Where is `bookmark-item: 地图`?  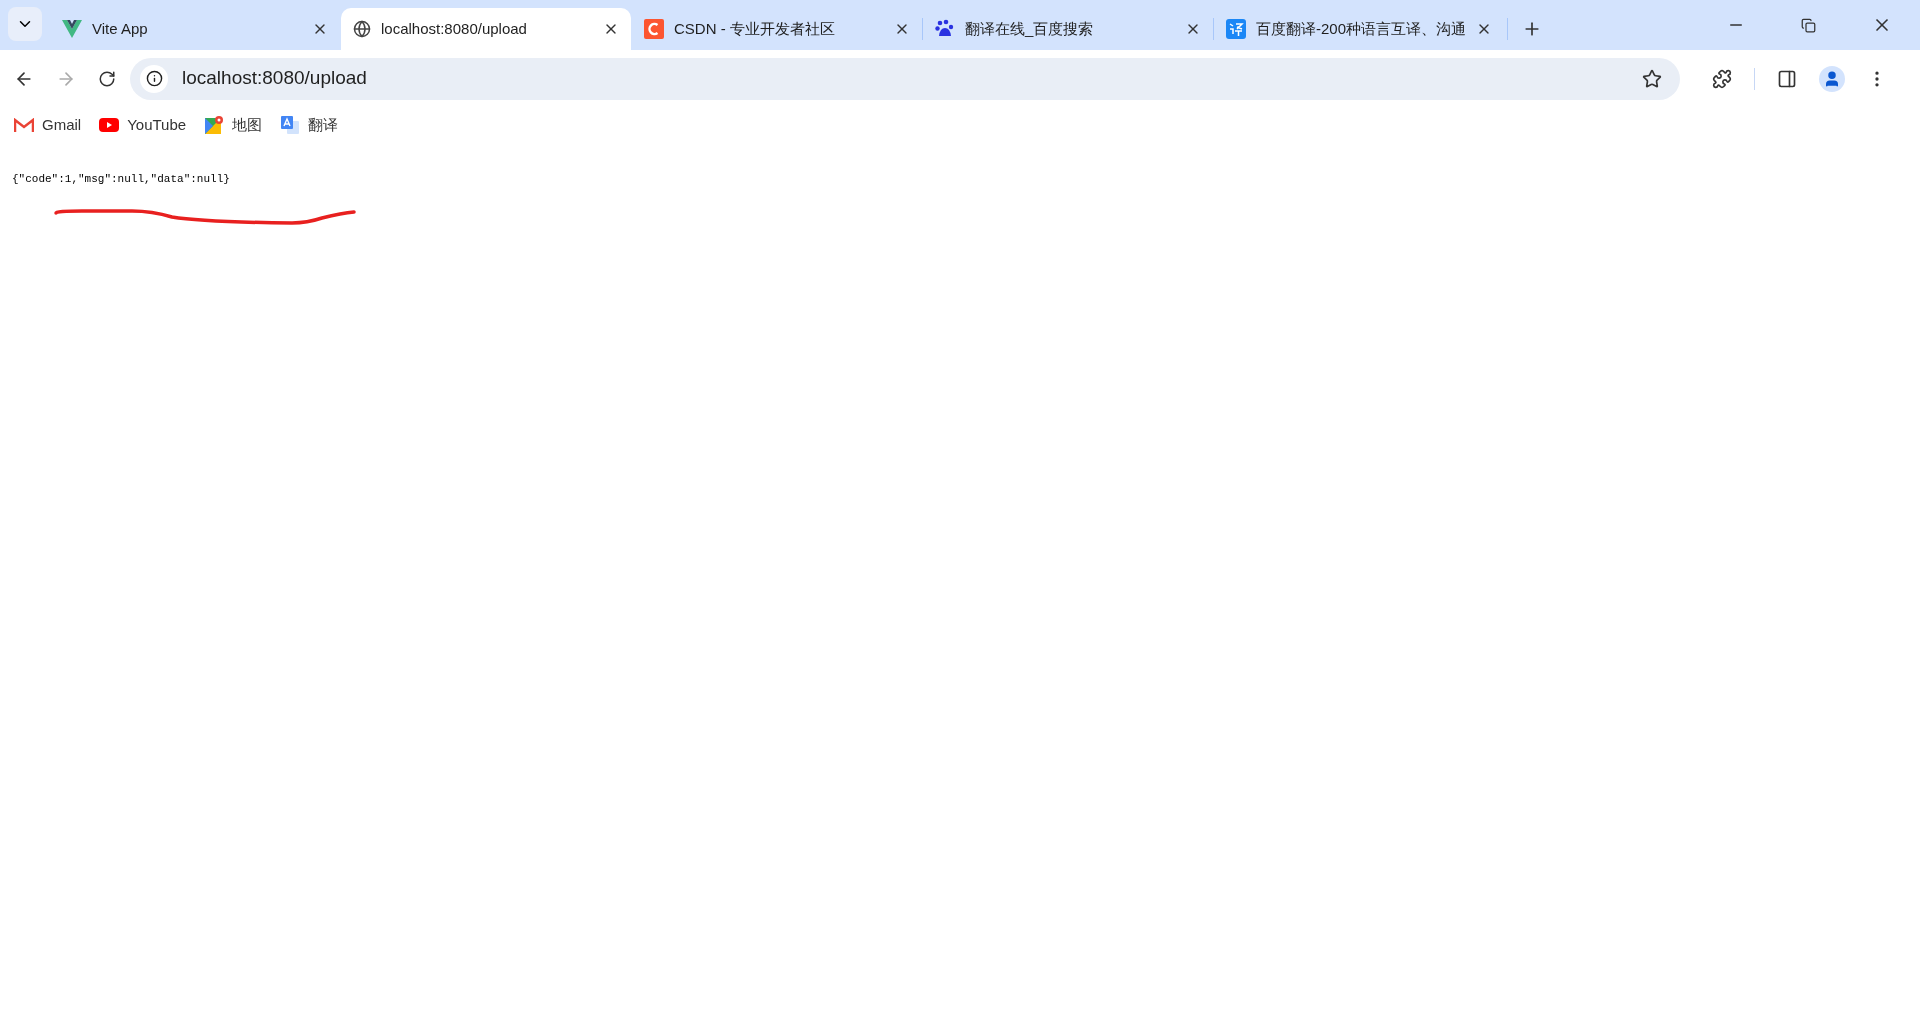 bookmark-item: 地图 is located at coordinates (233, 125).